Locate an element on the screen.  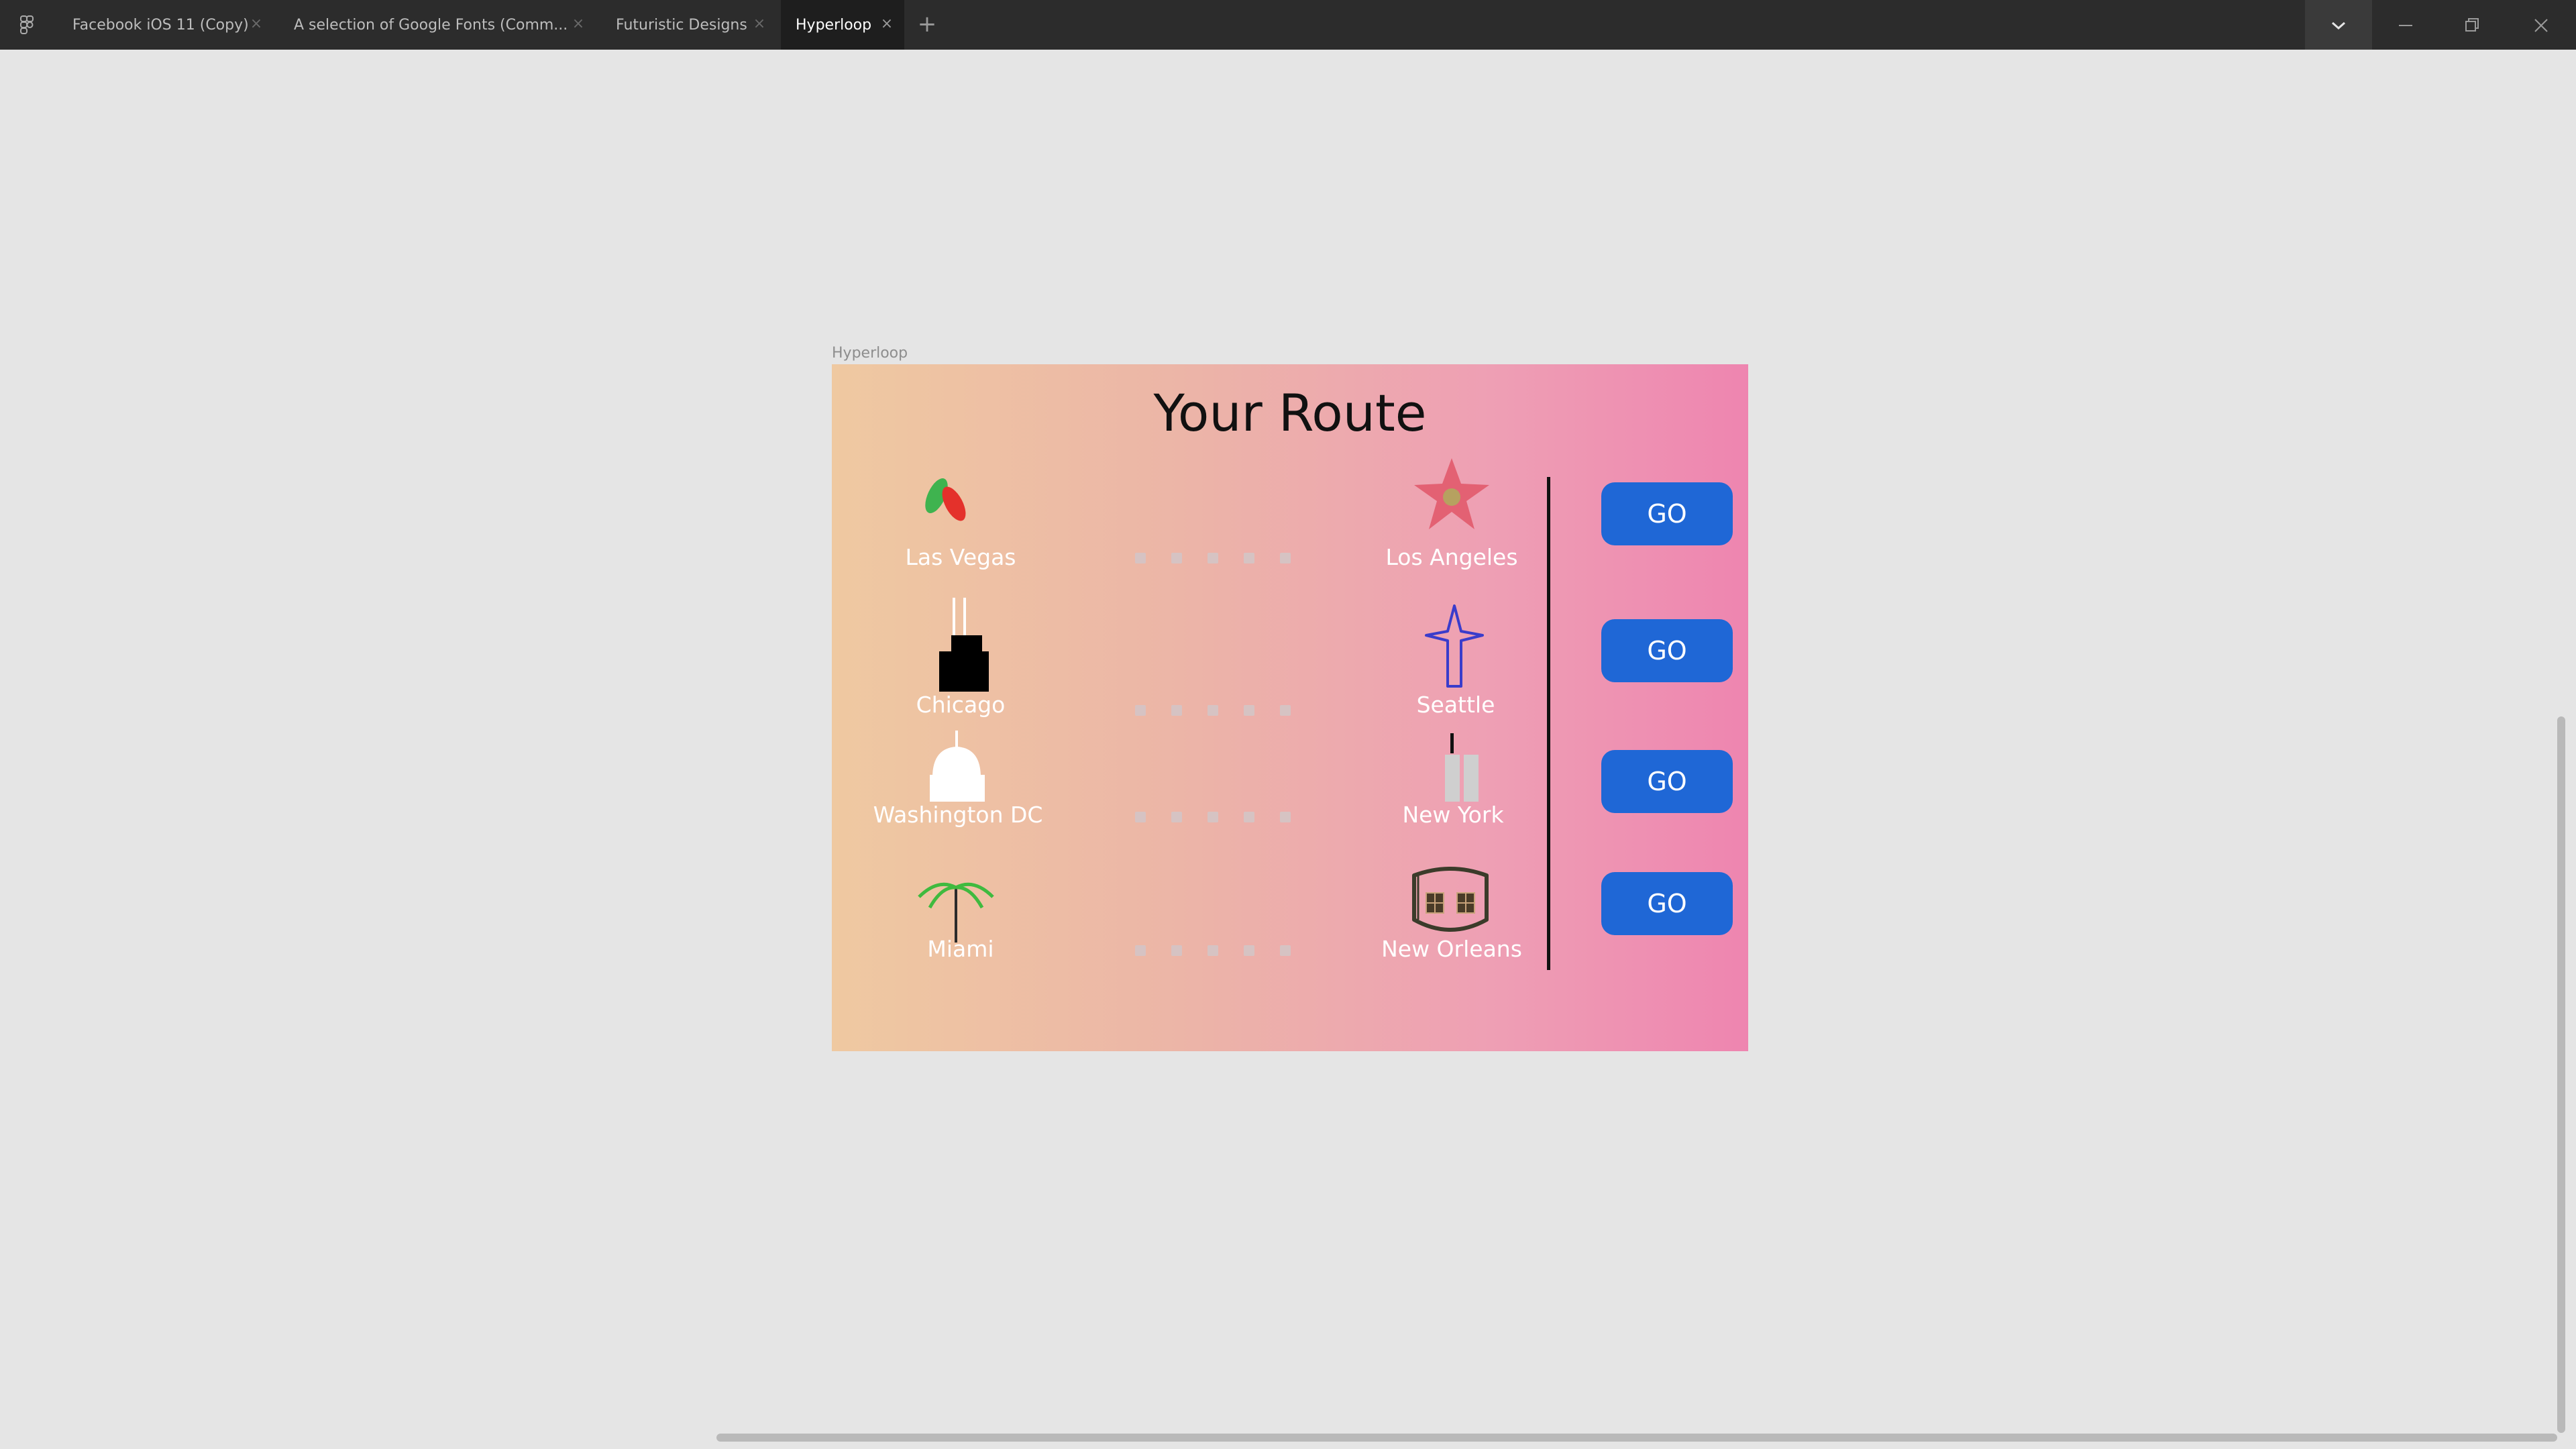
close-icon is located at coordinates (2541, 25).